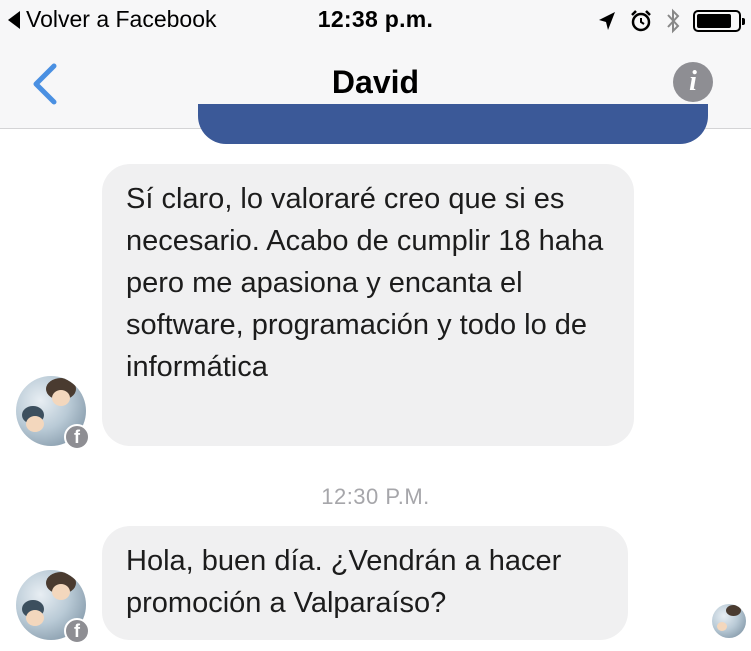 This screenshot has height=651, width=751. I want to click on avatar-hair, so click(733, 610).